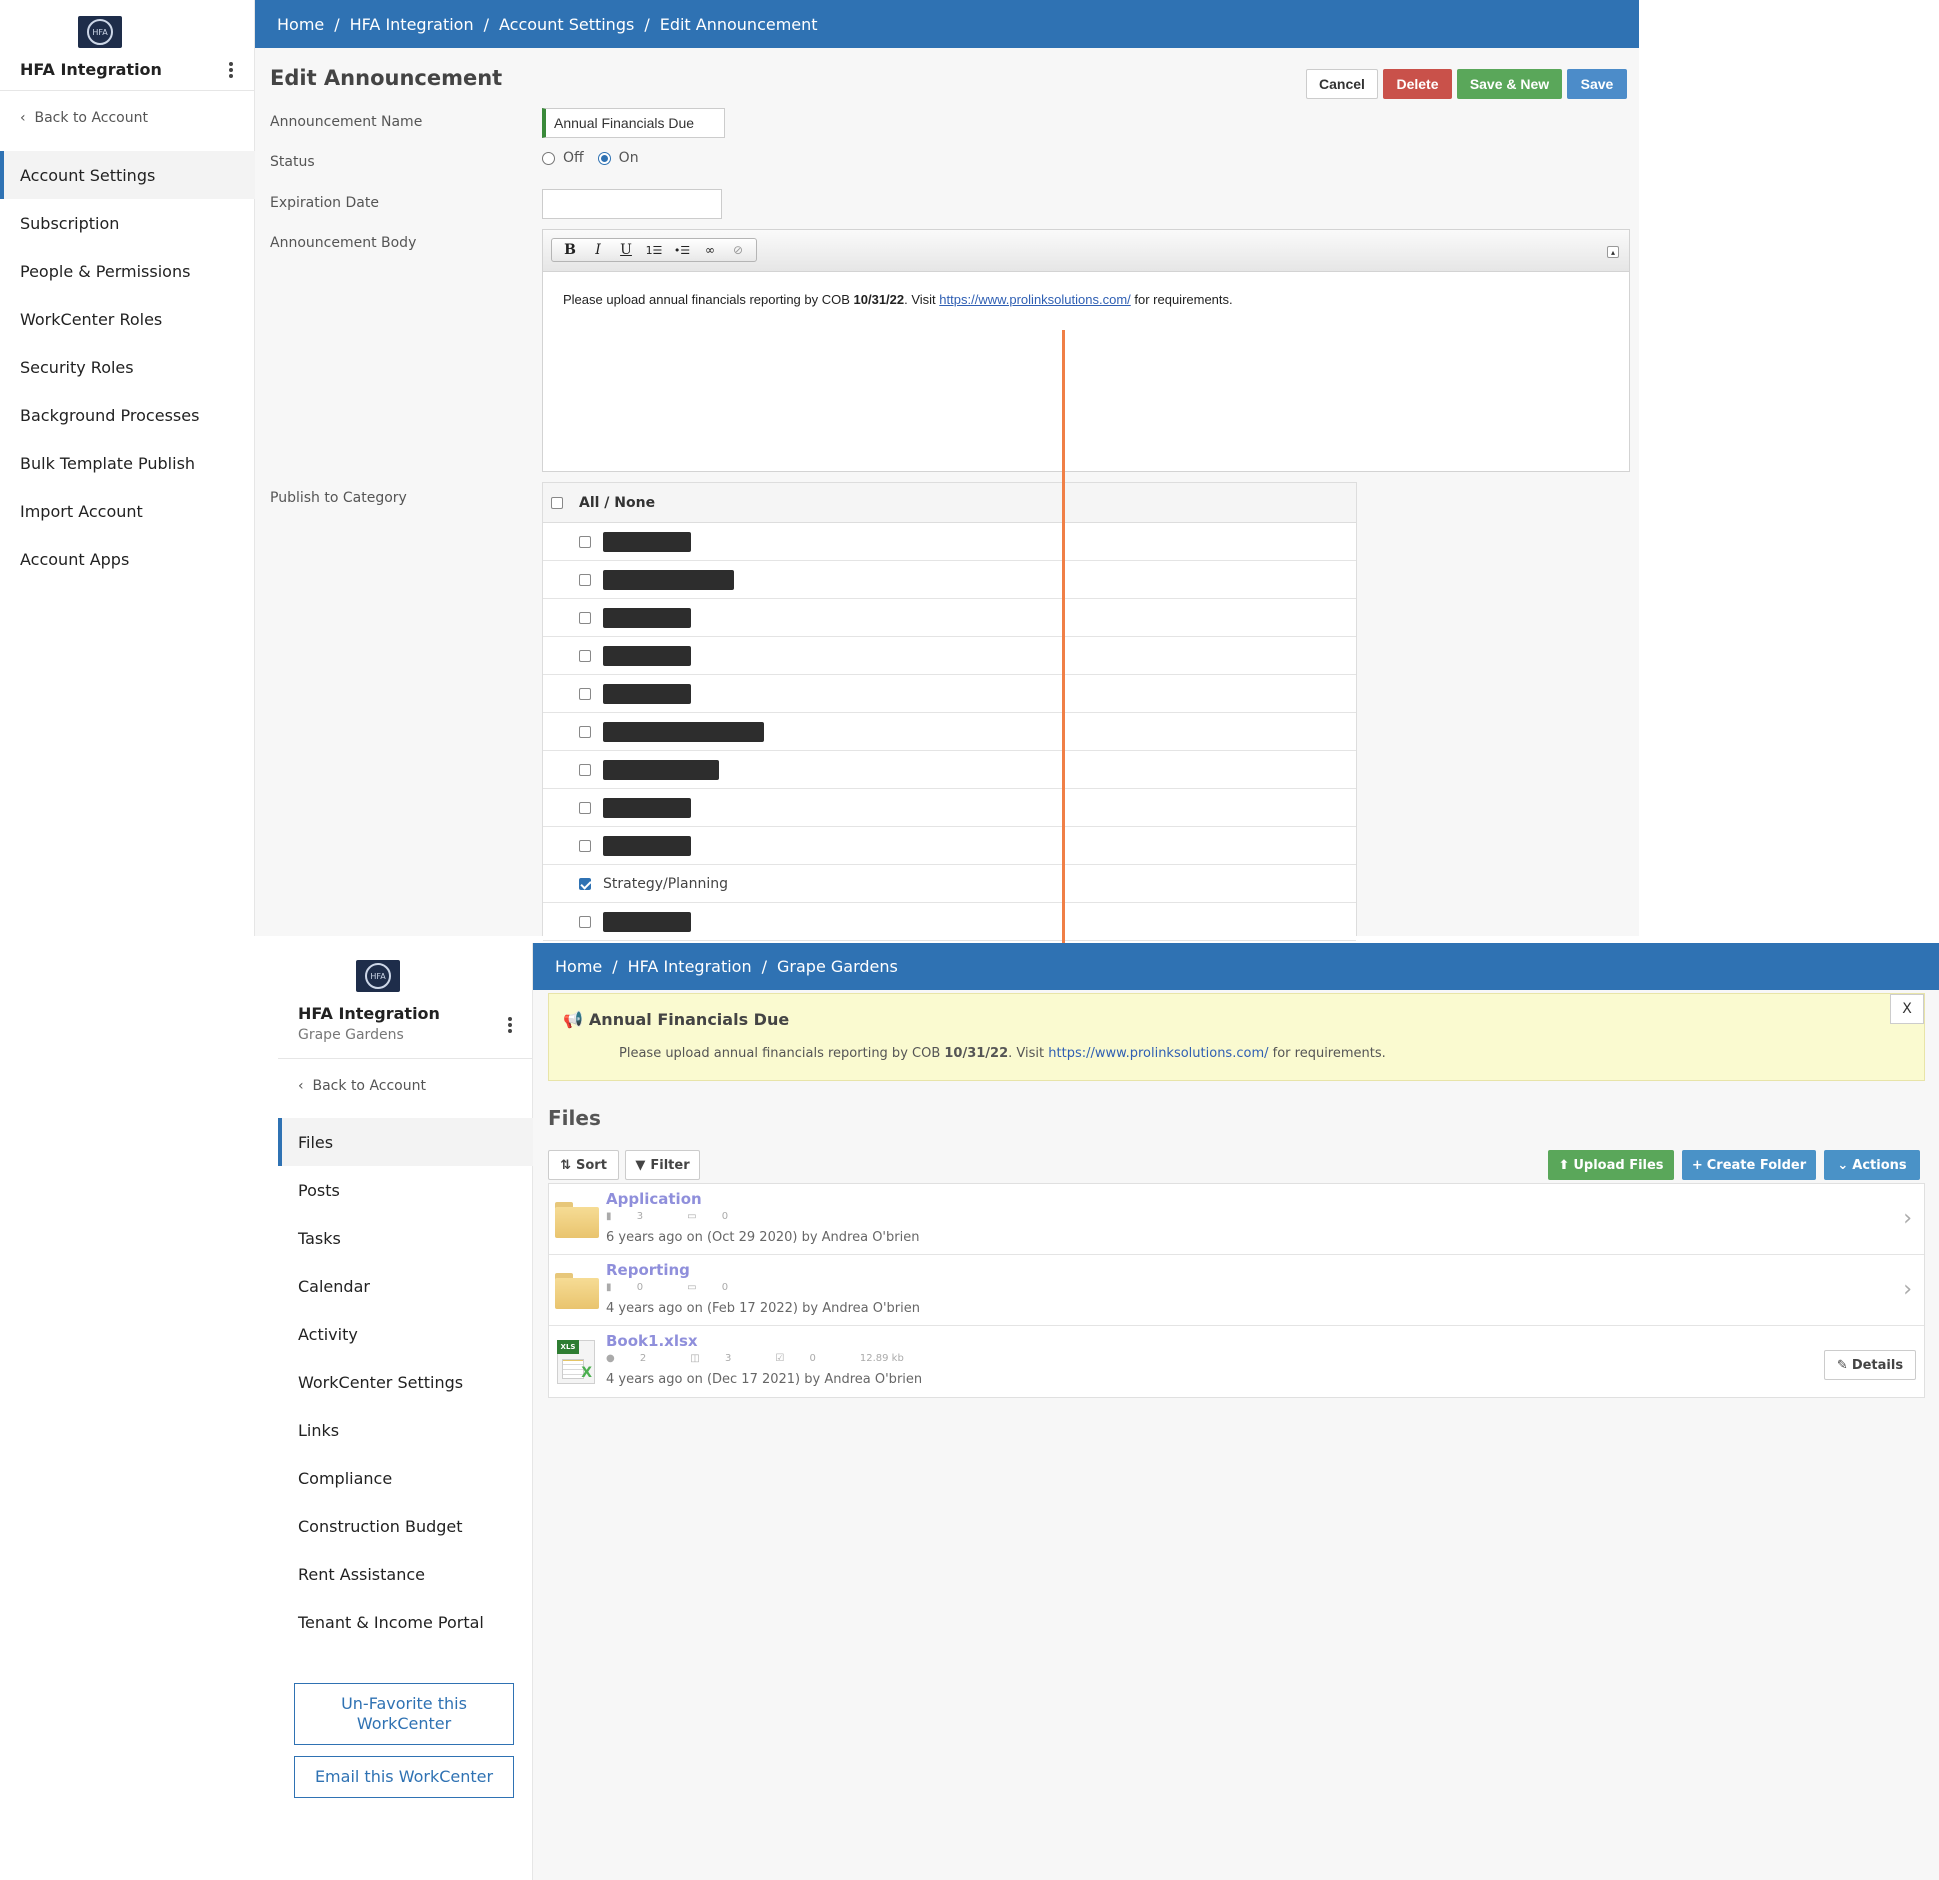 The image size is (1939, 1880). Describe the element at coordinates (405, 1286) in the screenshot. I see `sidebar-item-calendar: Calendar` at that location.